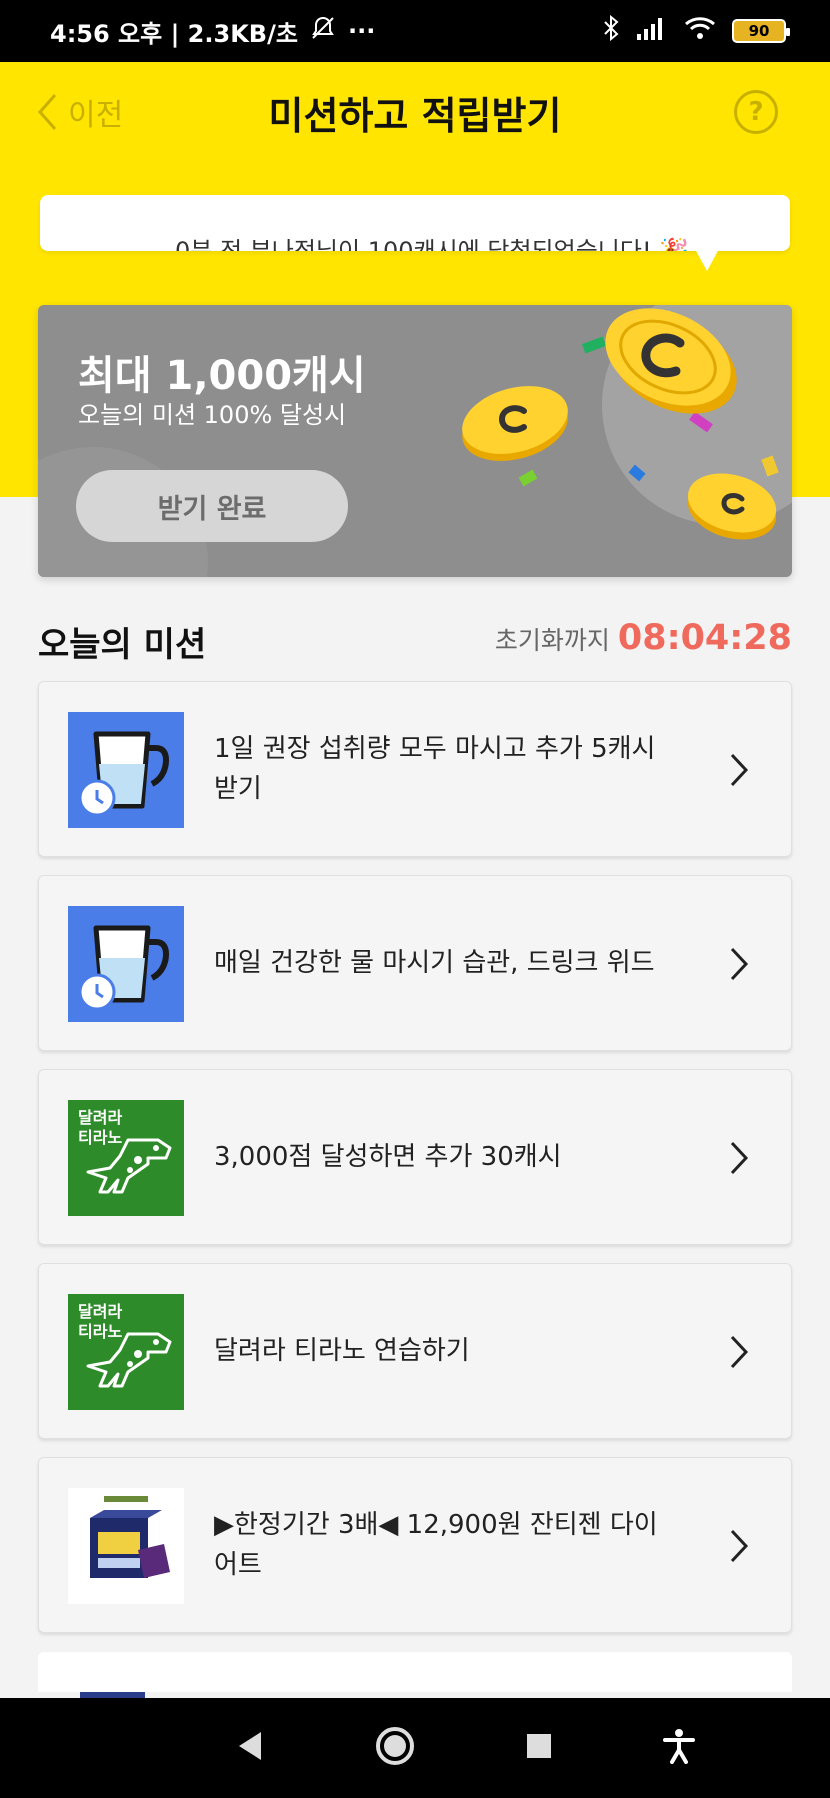 The image size is (830, 1798). What do you see at coordinates (388, 1157) in the screenshot?
I see `mission-text: 3,000점 달성하면 추가 30캐시` at bounding box center [388, 1157].